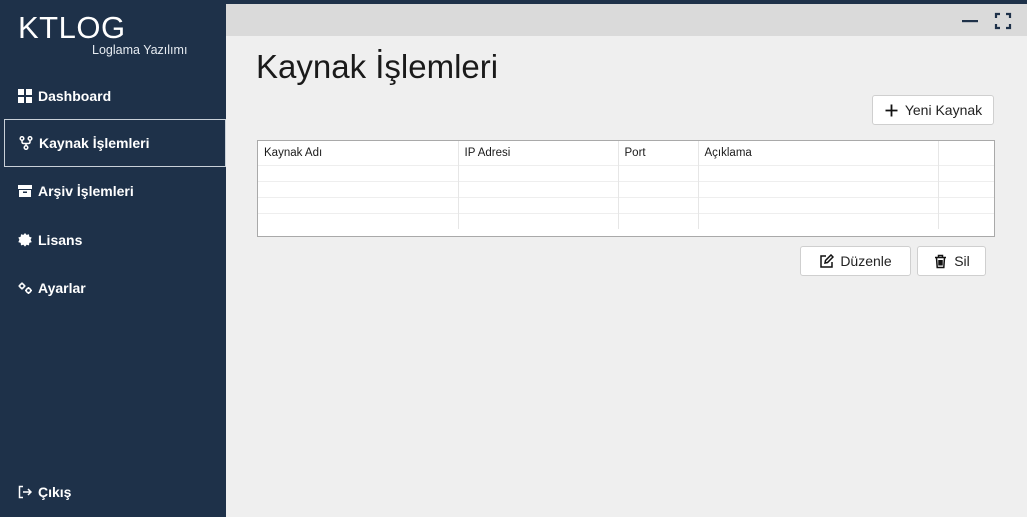 The image size is (1027, 517). What do you see at coordinates (25, 288) in the screenshot?
I see `gears-icon` at bounding box center [25, 288].